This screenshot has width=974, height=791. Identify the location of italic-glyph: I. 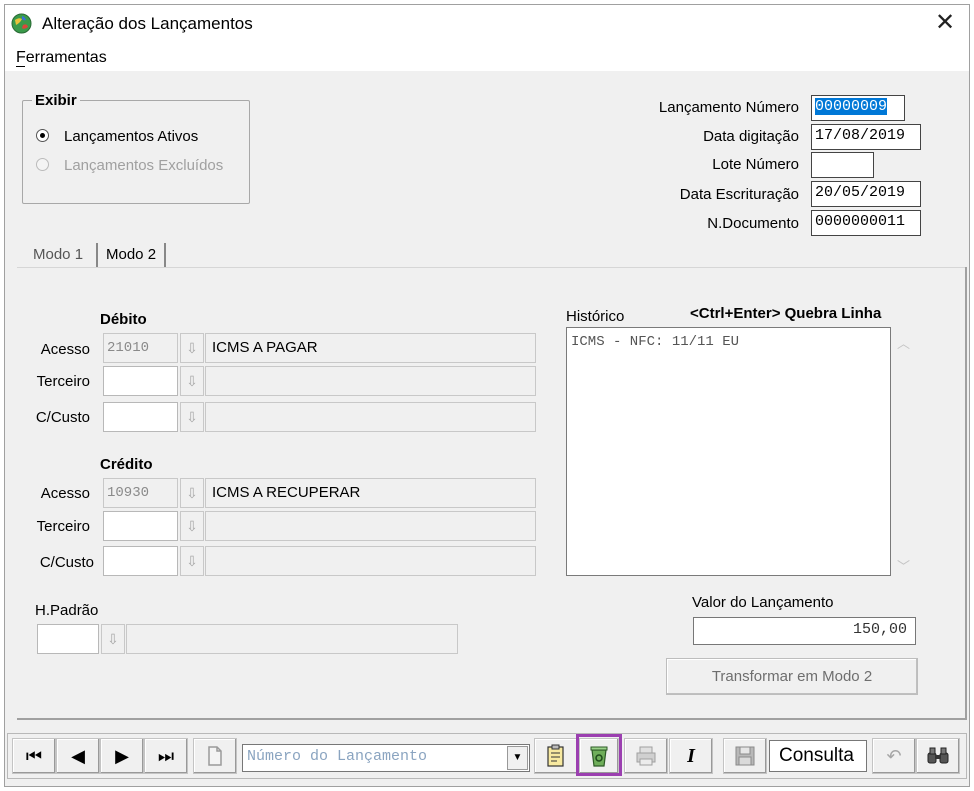
(691, 756).